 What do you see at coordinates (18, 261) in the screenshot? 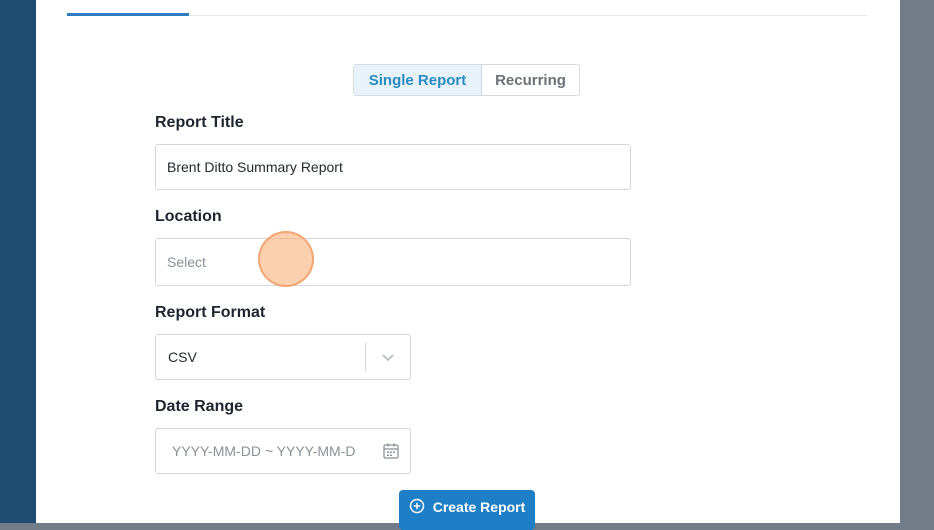
I see `left-background-band` at bounding box center [18, 261].